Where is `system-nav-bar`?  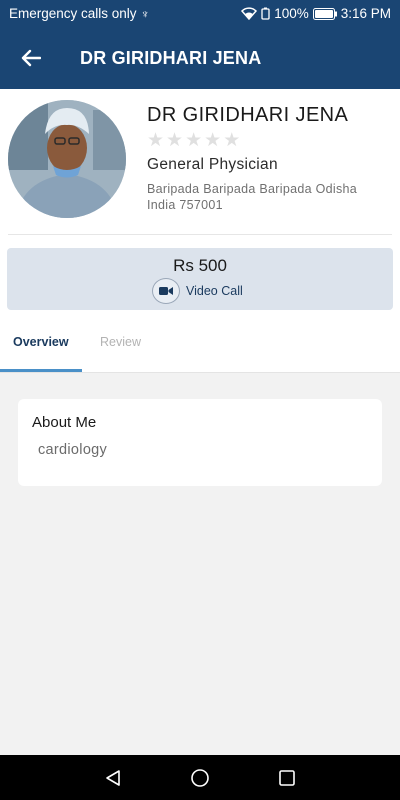 system-nav-bar is located at coordinates (200, 777).